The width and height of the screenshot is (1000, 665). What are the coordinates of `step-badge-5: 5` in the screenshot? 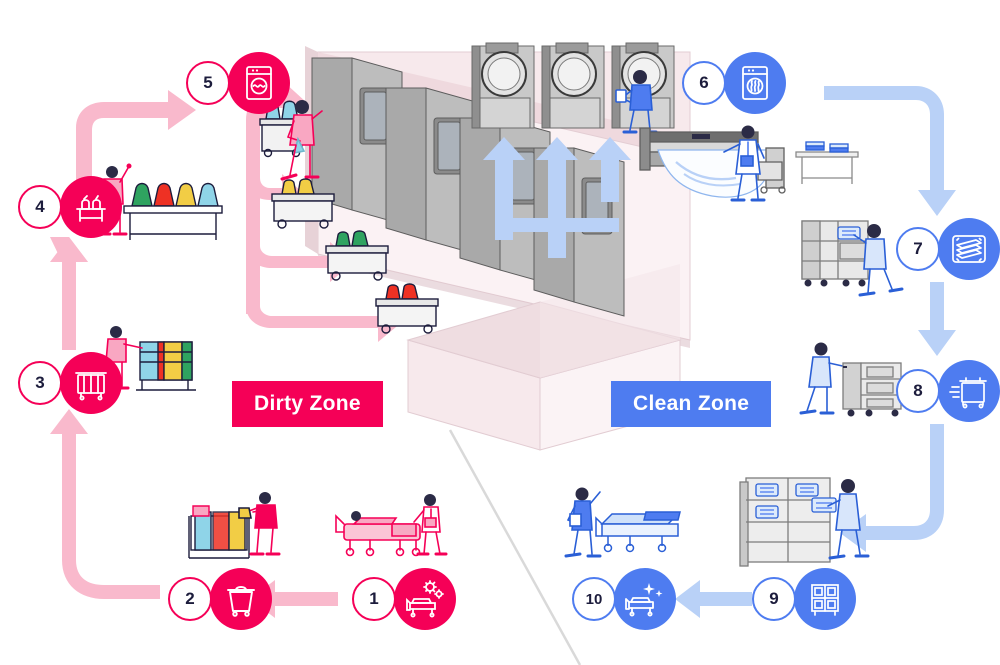 It's located at (238, 83).